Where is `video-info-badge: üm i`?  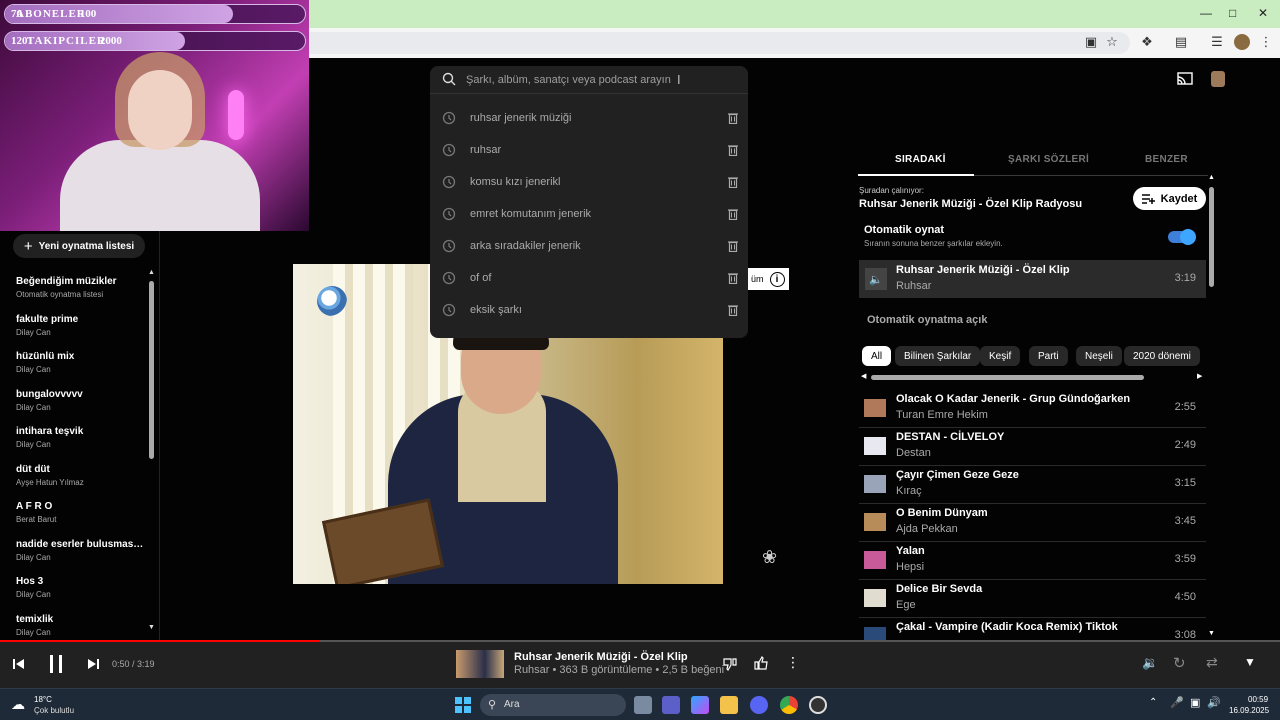 video-info-badge: üm i is located at coordinates (768, 279).